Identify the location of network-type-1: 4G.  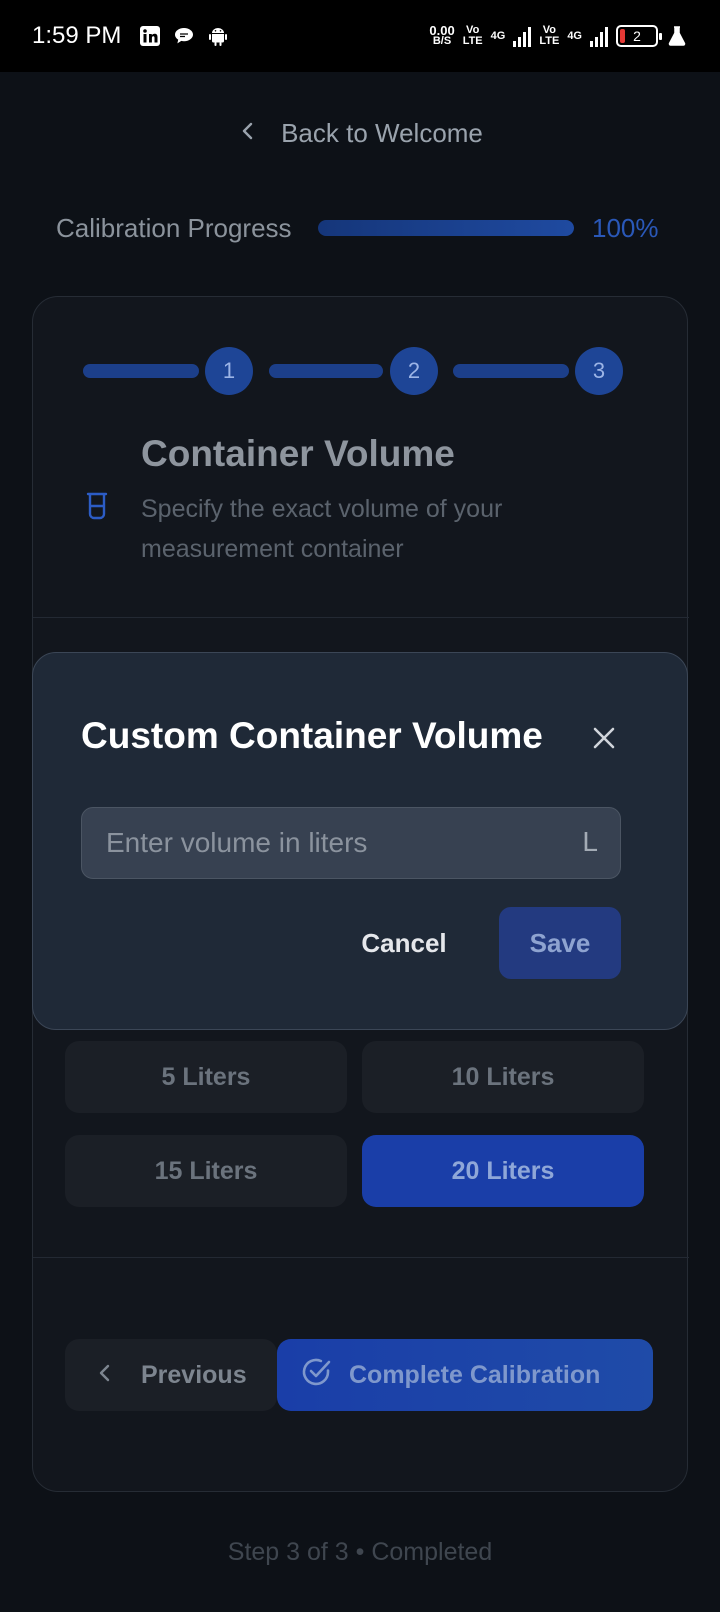
(498, 36).